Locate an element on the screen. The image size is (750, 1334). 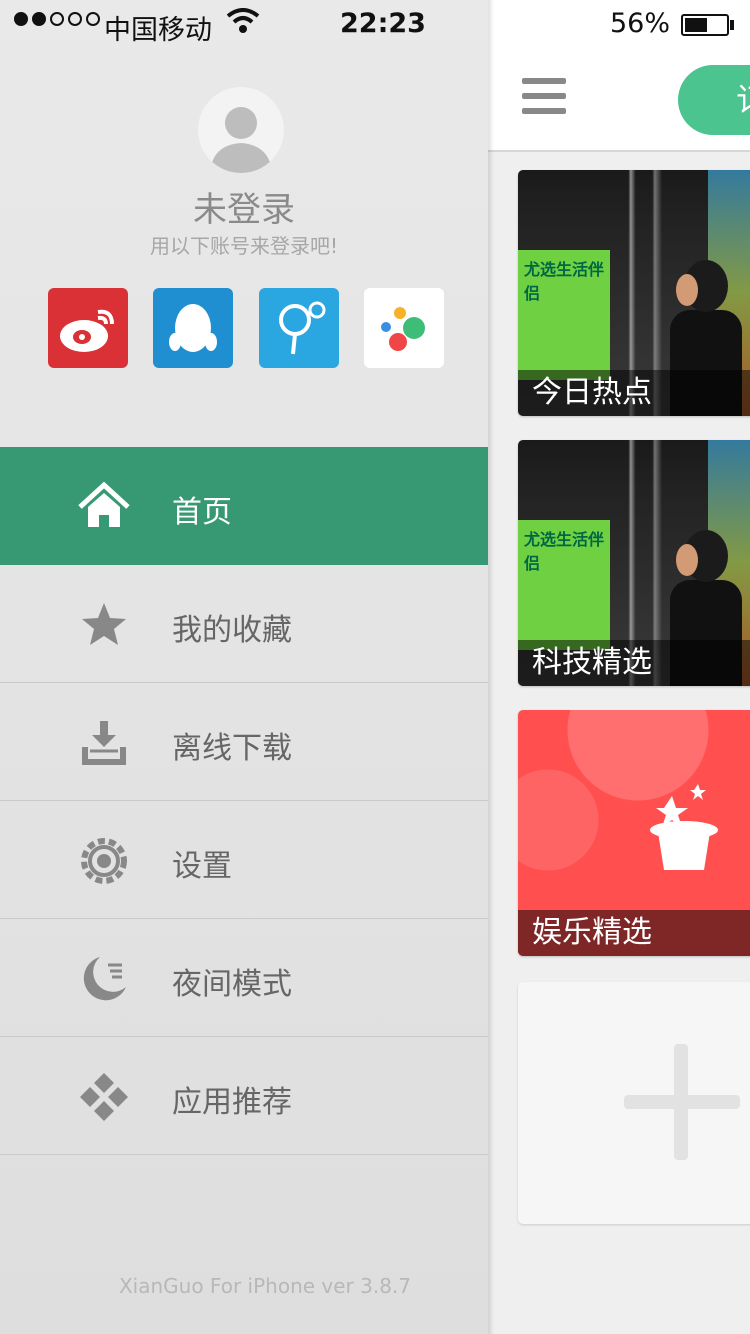
magic-hat-icon is located at coordinates (684, 827).